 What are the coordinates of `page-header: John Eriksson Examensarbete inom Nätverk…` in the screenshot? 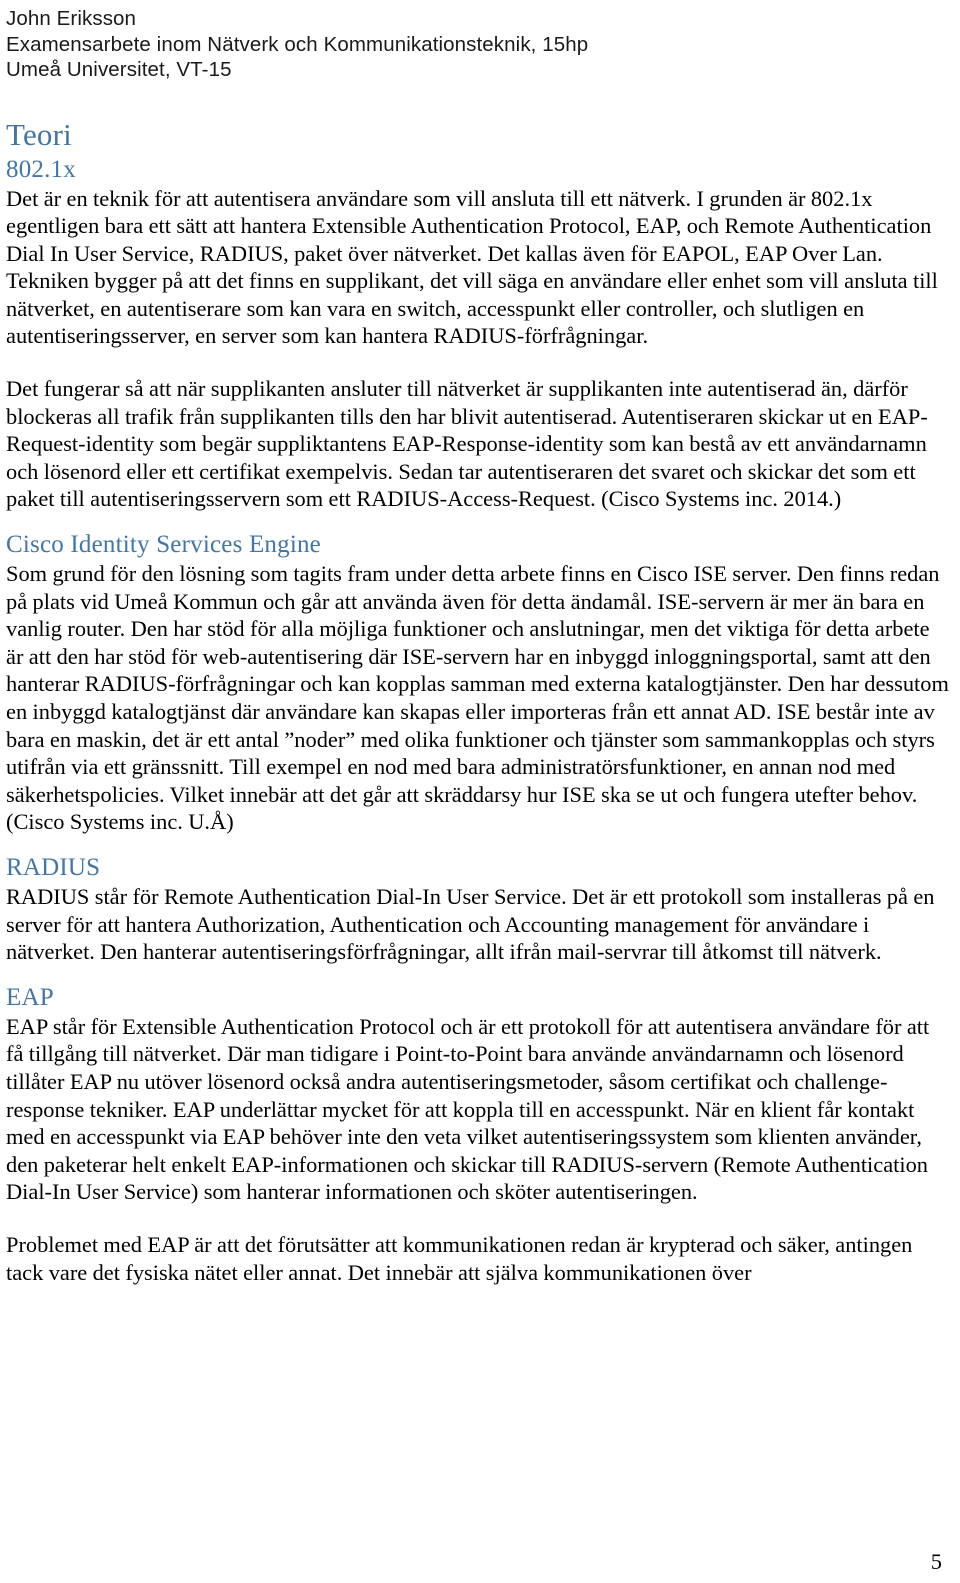 It's located at (478, 44).